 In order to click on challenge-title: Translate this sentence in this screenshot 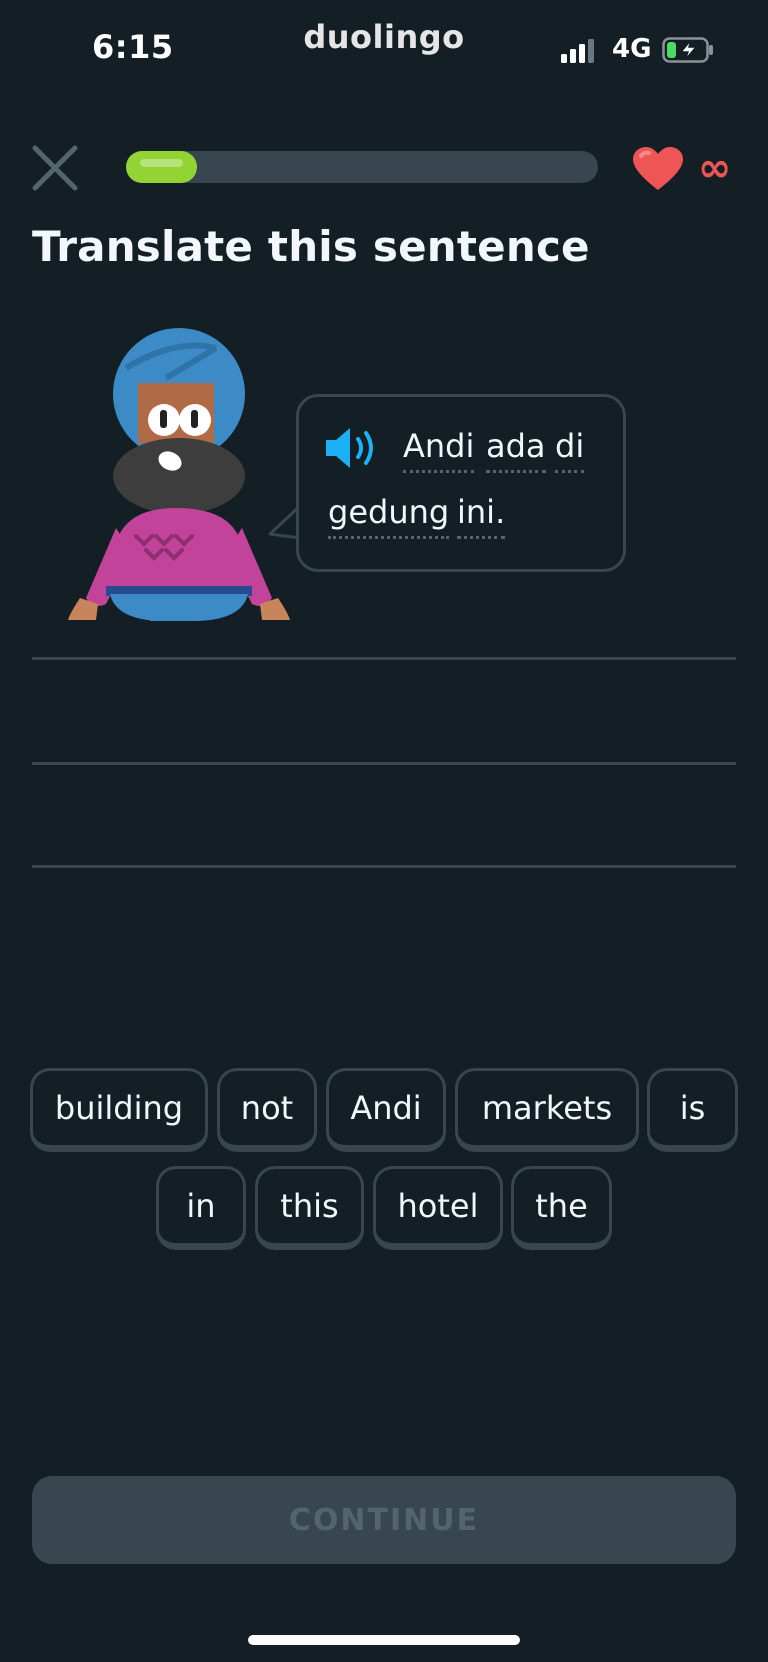, I will do `click(311, 246)`.